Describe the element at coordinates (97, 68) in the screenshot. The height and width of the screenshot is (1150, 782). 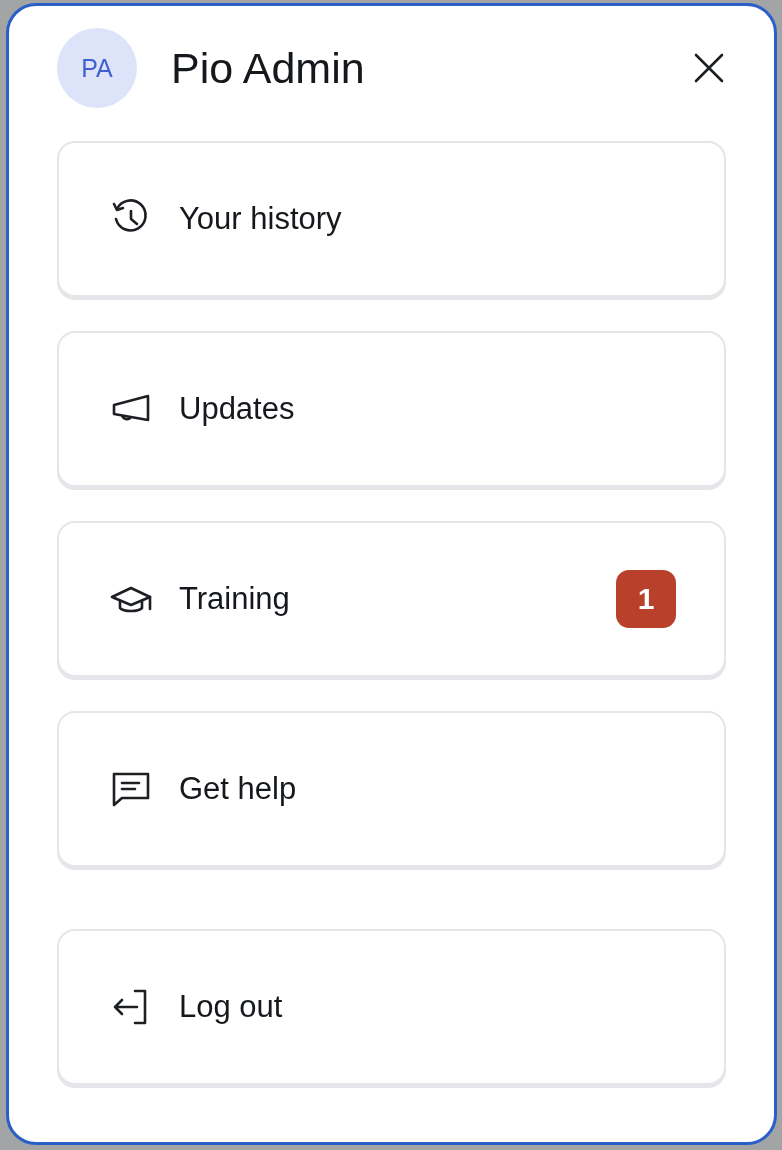
I see `avatar: PA` at that location.